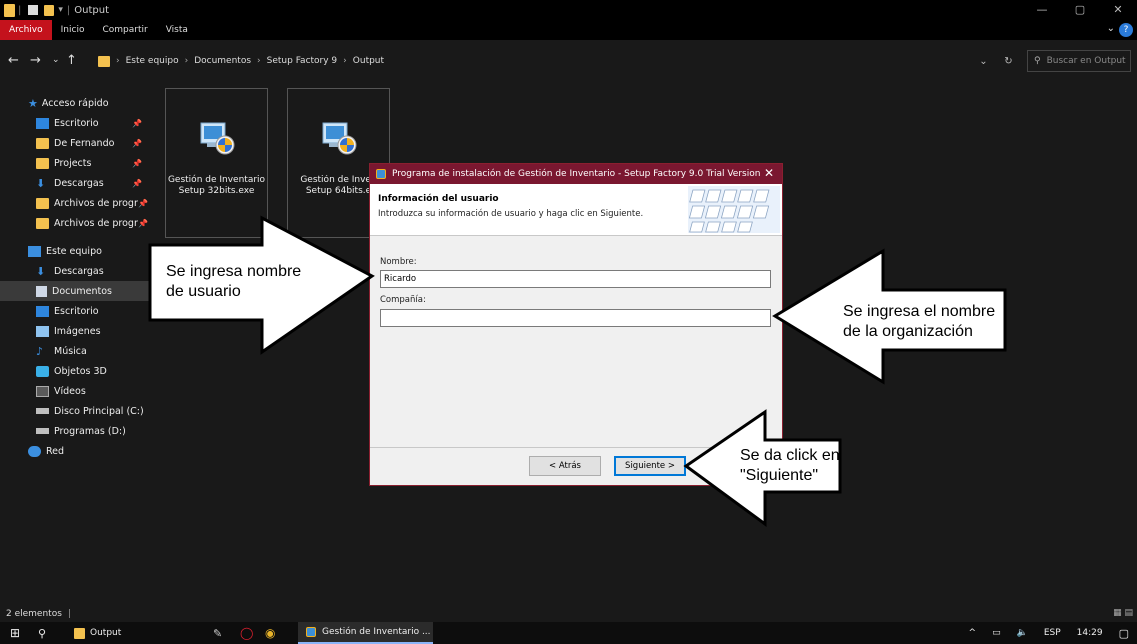 This screenshot has width=1137, height=644. Describe the element at coordinates (92, 10) in the screenshot. I see `window-title: Output` at that location.